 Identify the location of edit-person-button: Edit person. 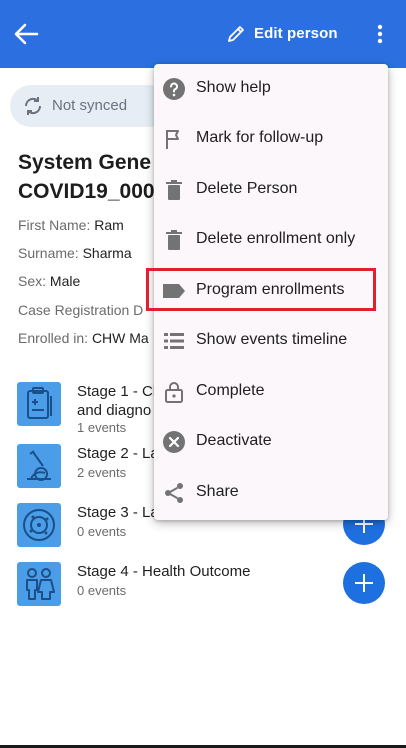
(296, 33).